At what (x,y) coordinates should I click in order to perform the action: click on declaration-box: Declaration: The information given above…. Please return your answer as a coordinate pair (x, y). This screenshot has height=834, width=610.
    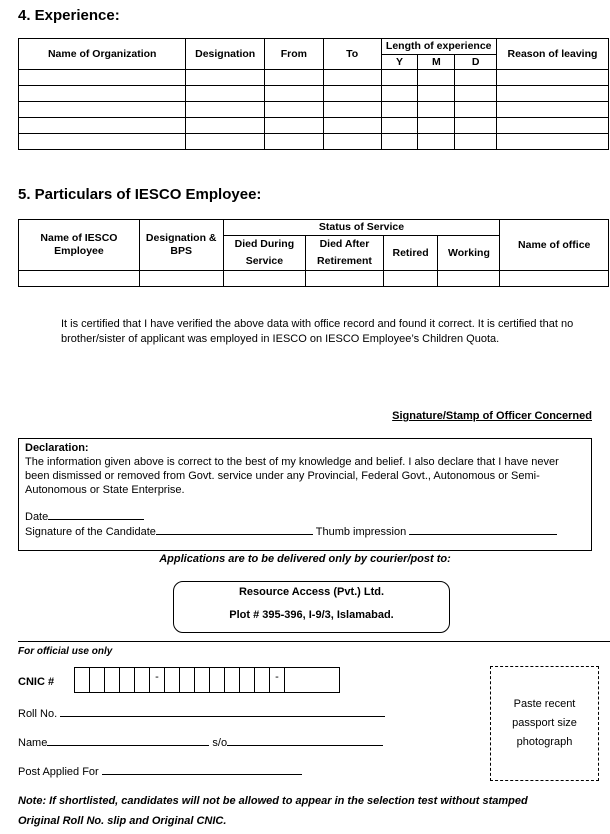
    Looking at the image, I should click on (305, 494).